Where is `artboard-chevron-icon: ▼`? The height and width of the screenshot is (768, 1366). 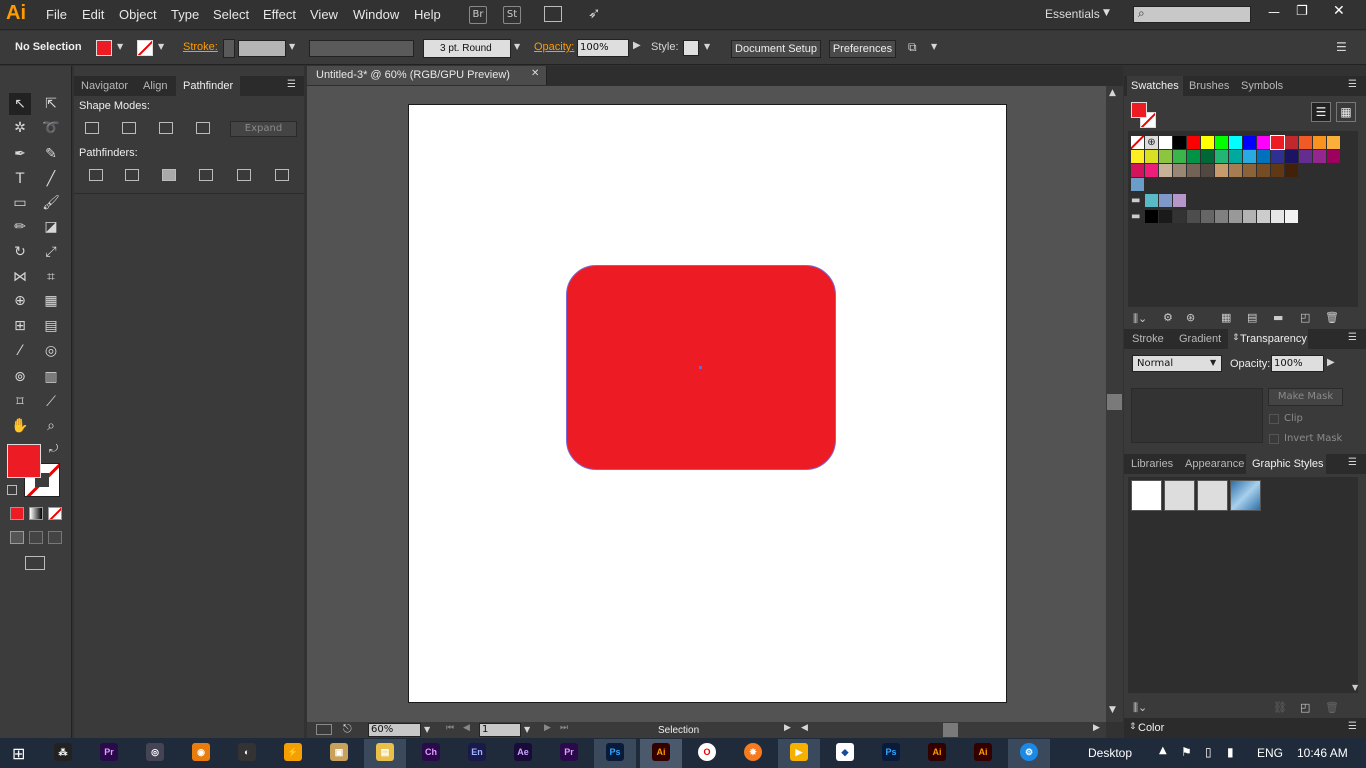
artboard-chevron-icon: ▼ is located at coordinates (527, 729).